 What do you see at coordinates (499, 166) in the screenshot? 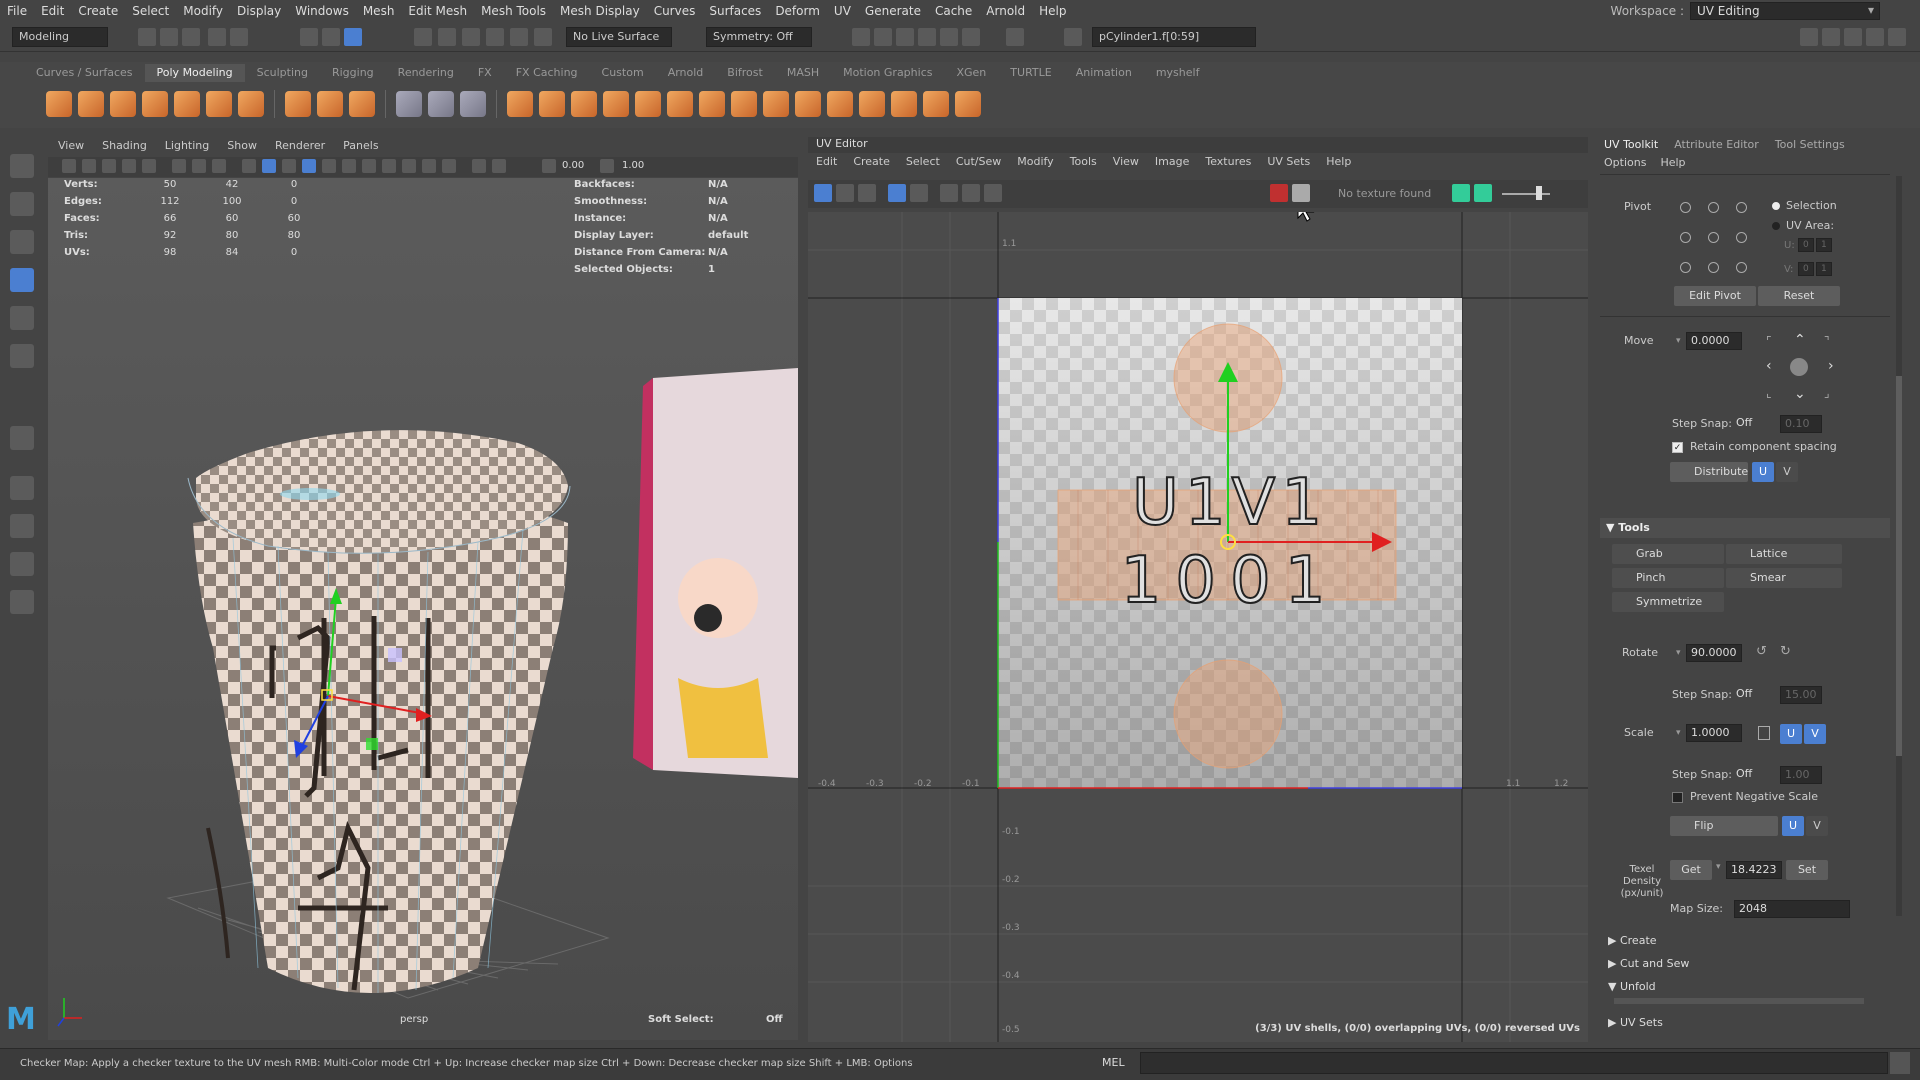
I see `hud-icon` at bounding box center [499, 166].